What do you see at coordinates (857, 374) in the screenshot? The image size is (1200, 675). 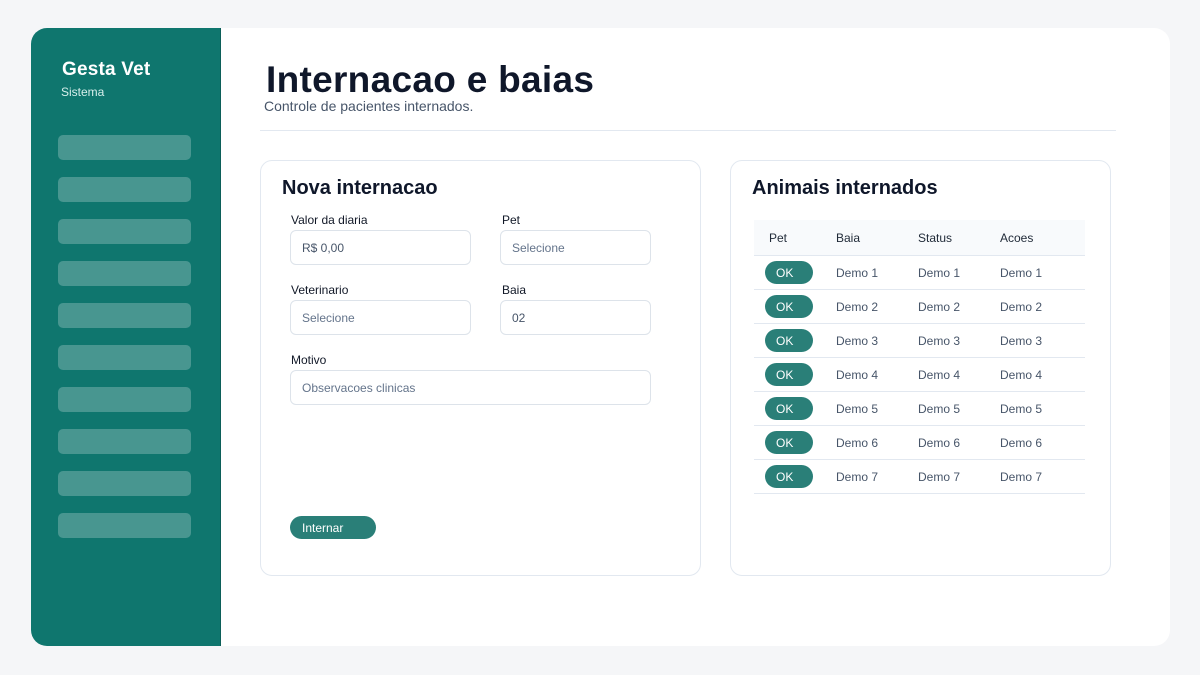 I see `cell-baia: Demo 4` at bounding box center [857, 374].